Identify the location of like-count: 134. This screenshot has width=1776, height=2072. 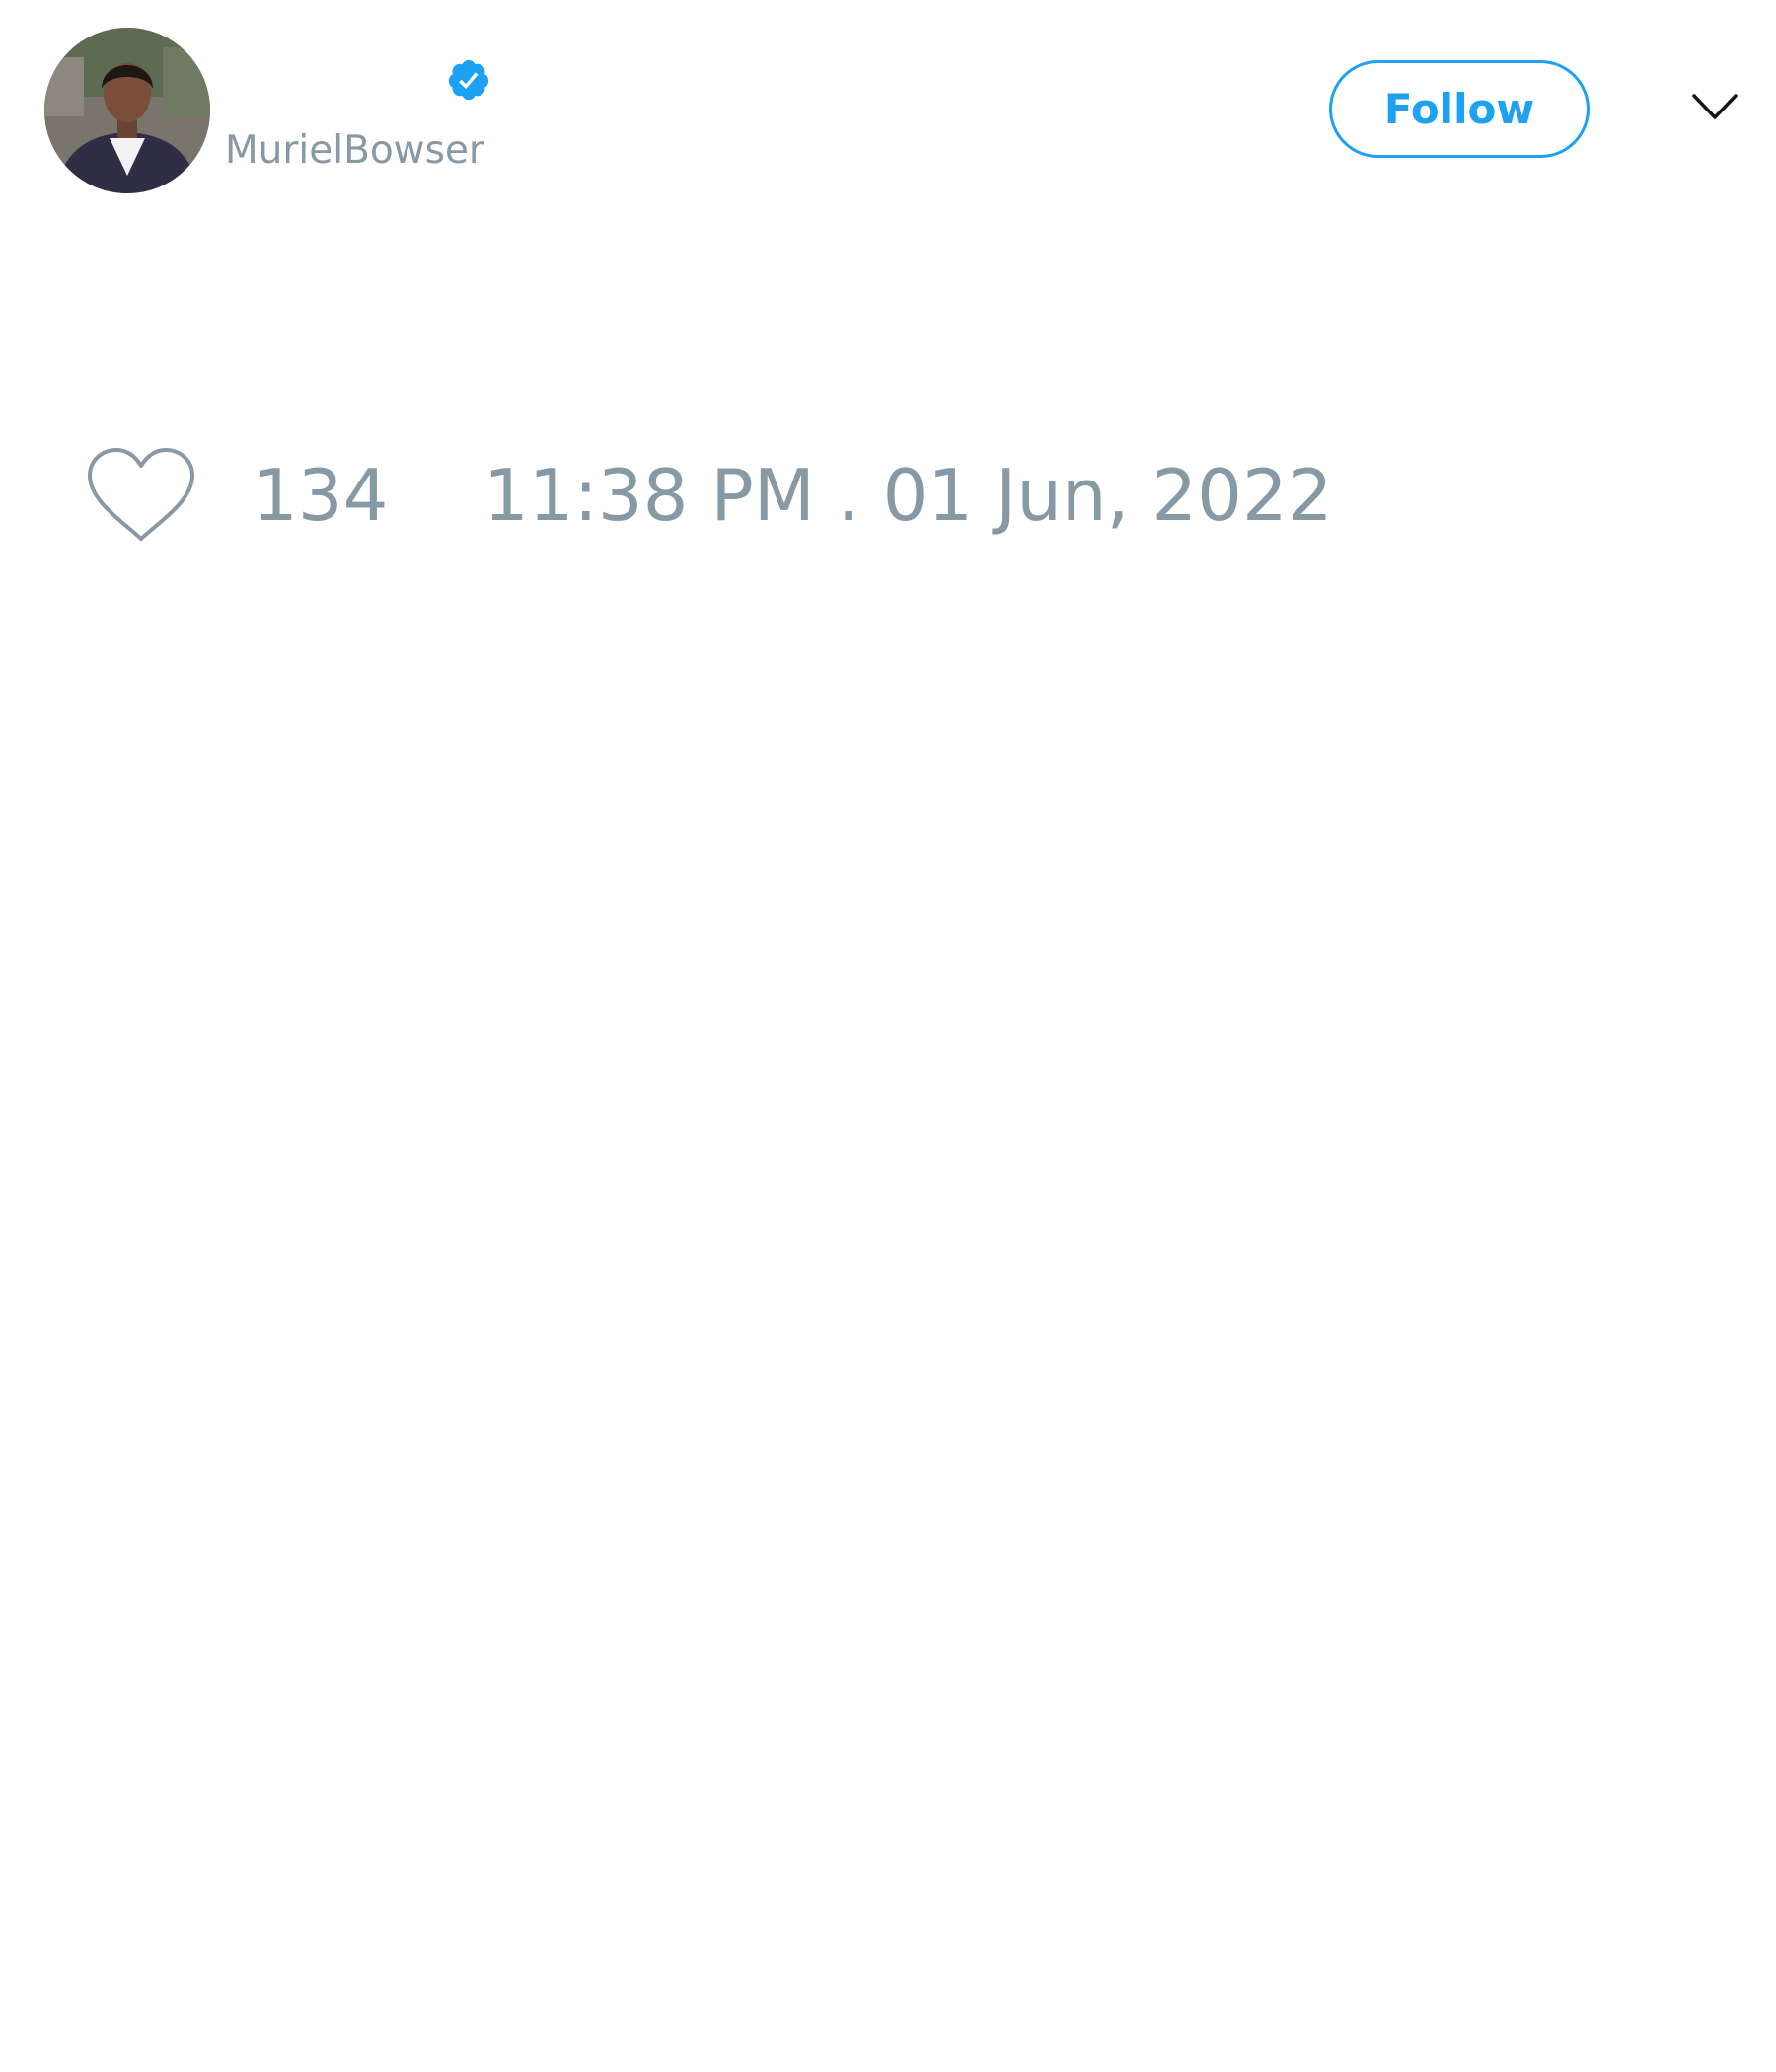
(321, 496).